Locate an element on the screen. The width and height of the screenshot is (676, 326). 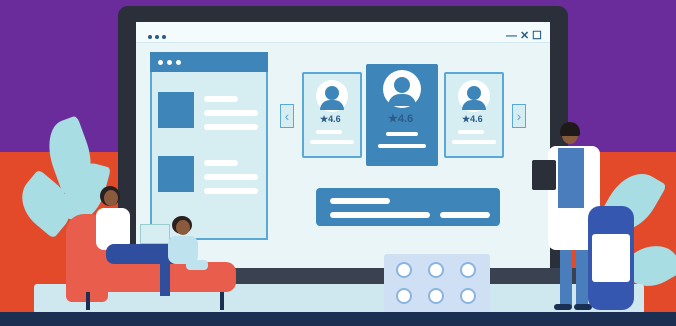
doctor-shoe is located at coordinates (563, 307).